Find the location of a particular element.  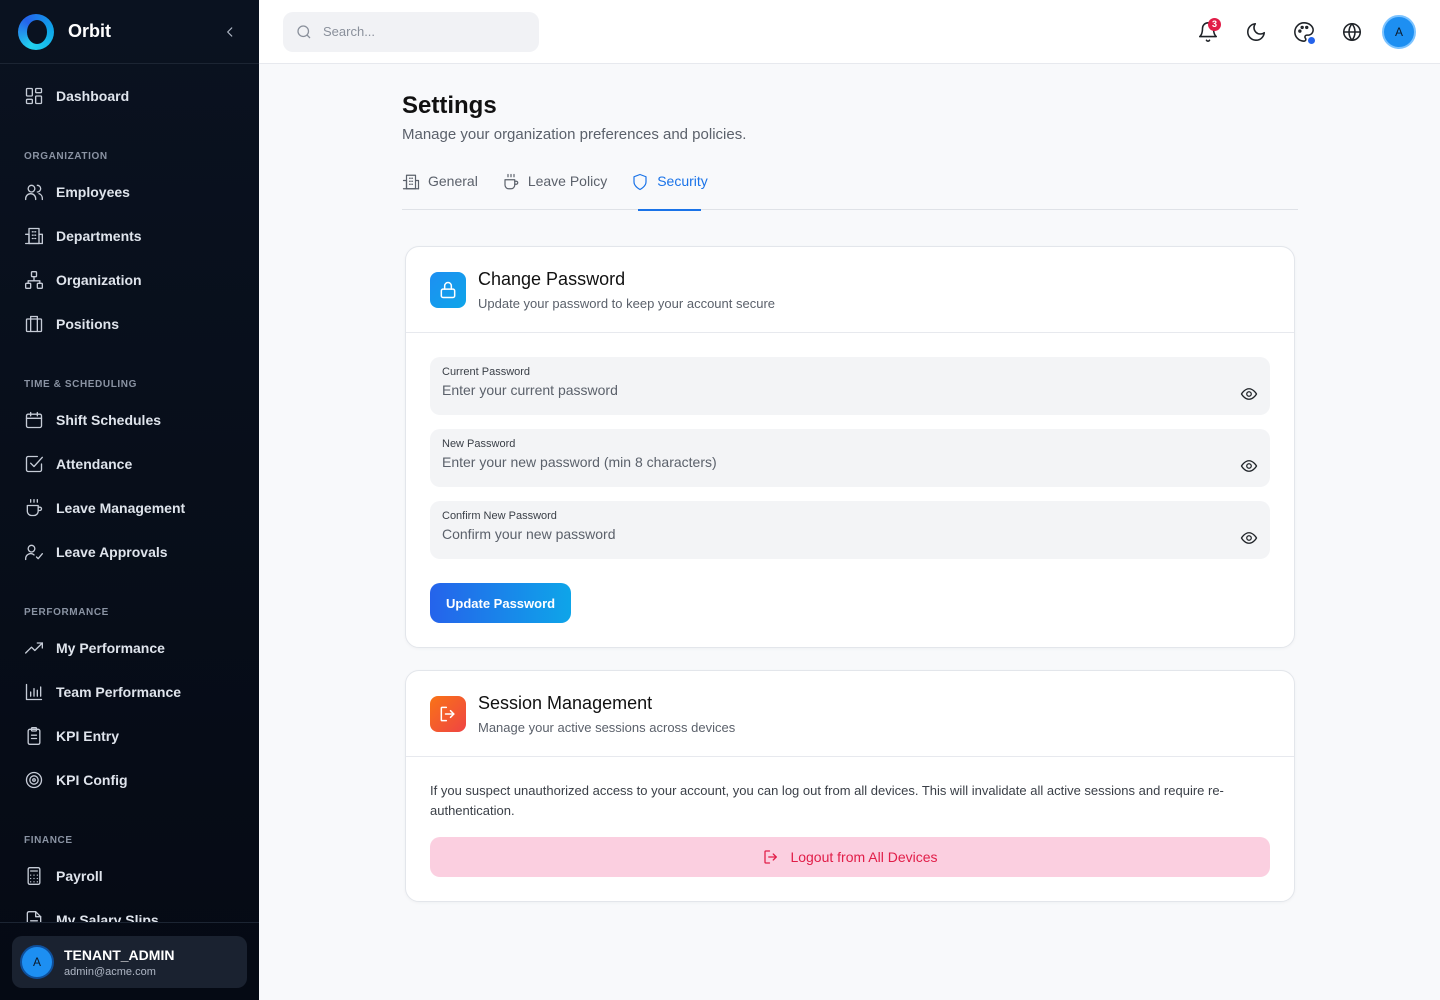

search-input is located at coordinates (423, 31).